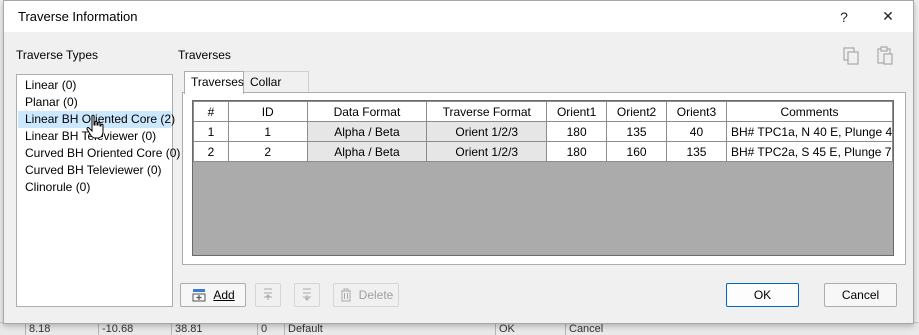 Image resolution: width=919 pixels, height=335 pixels. What do you see at coordinates (577, 111) in the screenshot?
I see `column-header: Orient1` at bounding box center [577, 111].